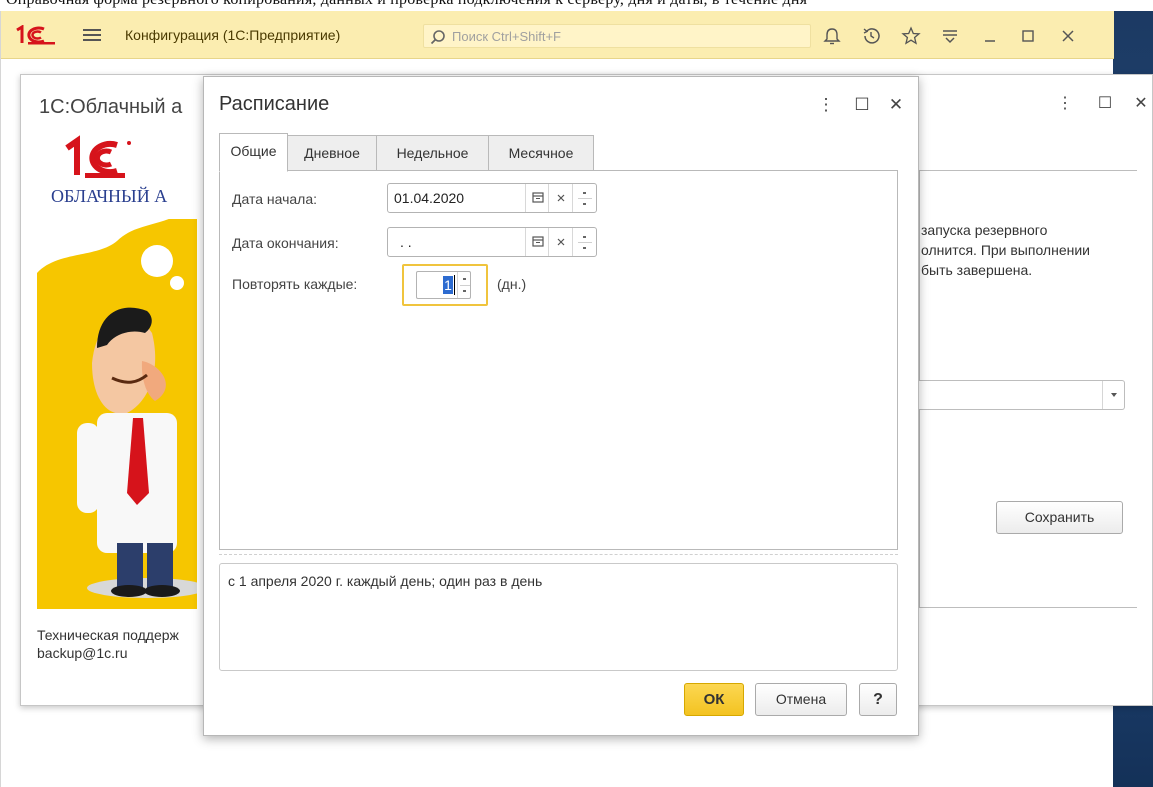 Image resolution: width=1153 pixels, height=787 pixels. Describe the element at coordinates (1092, 104) in the screenshot. I see `background-form-tools: ⋮ ☐ ✕` at that location.